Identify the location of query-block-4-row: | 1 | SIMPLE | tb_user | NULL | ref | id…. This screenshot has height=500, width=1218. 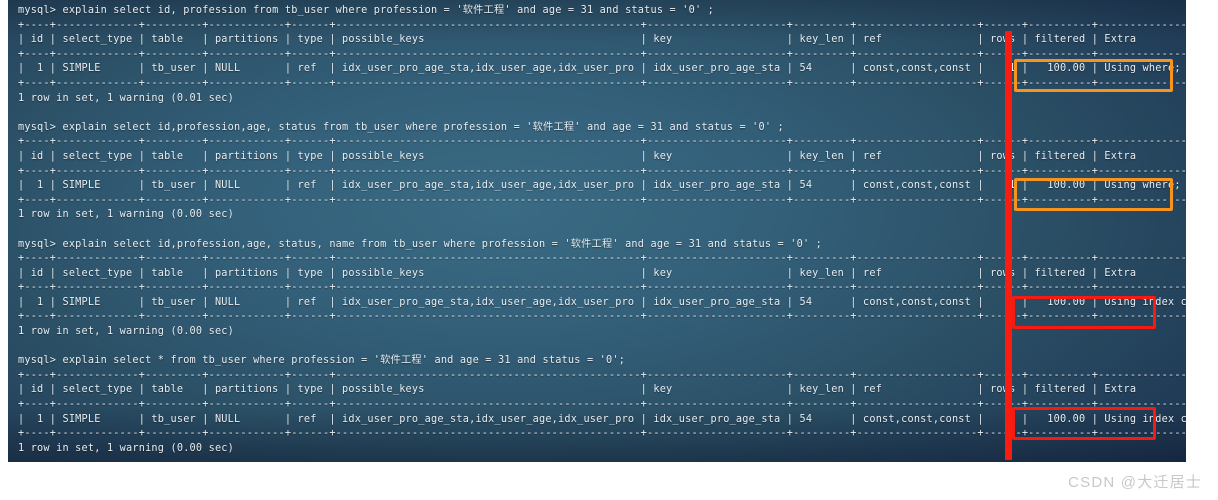
(602, 419).